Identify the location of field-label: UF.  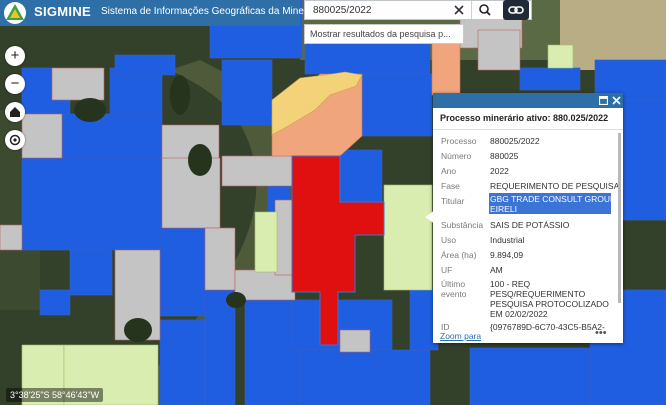
(447, 270).